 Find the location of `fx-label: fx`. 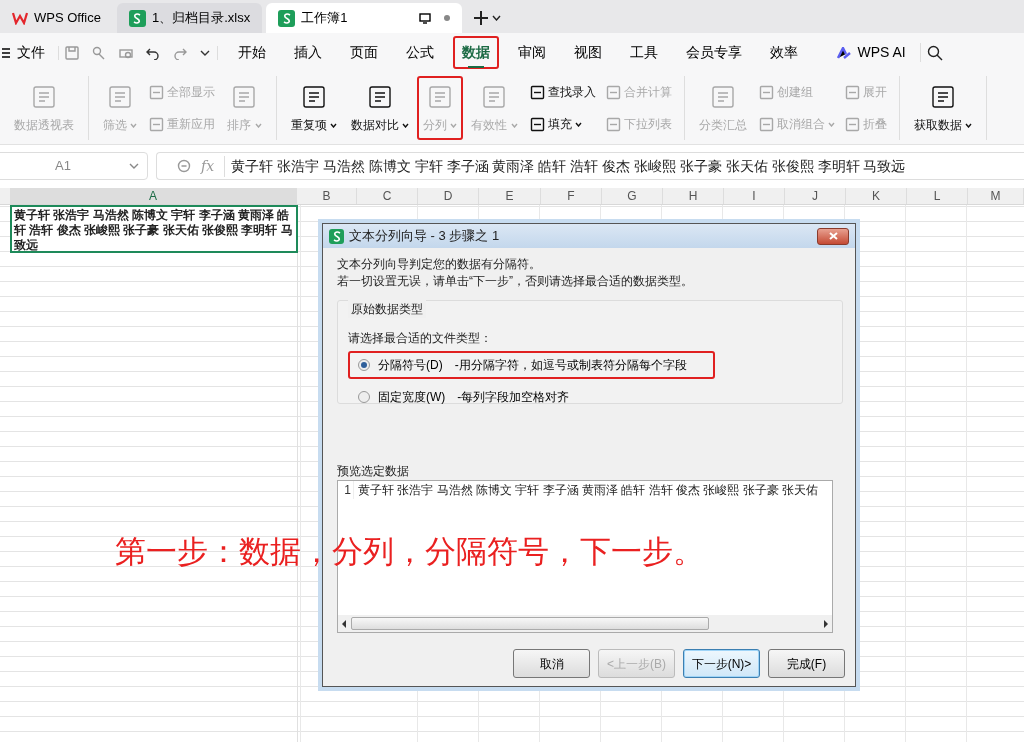

fx-label: fx is located at coordinates (208, 166).